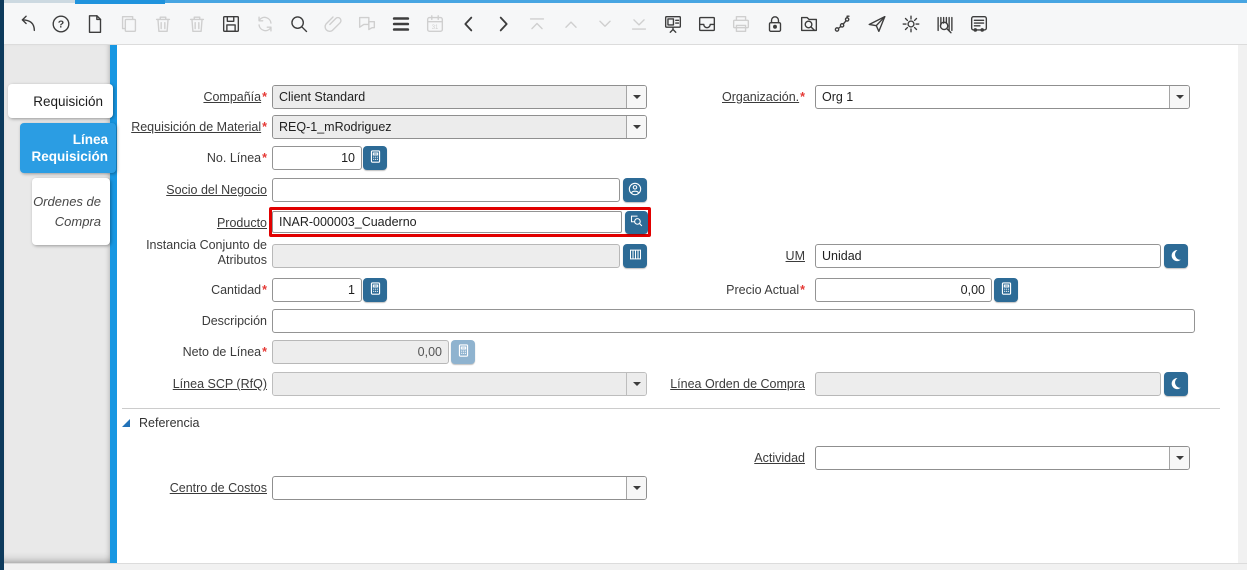 This screenshot has height=570, width=1247. I want to click on actividad-value, so click(992, 458).